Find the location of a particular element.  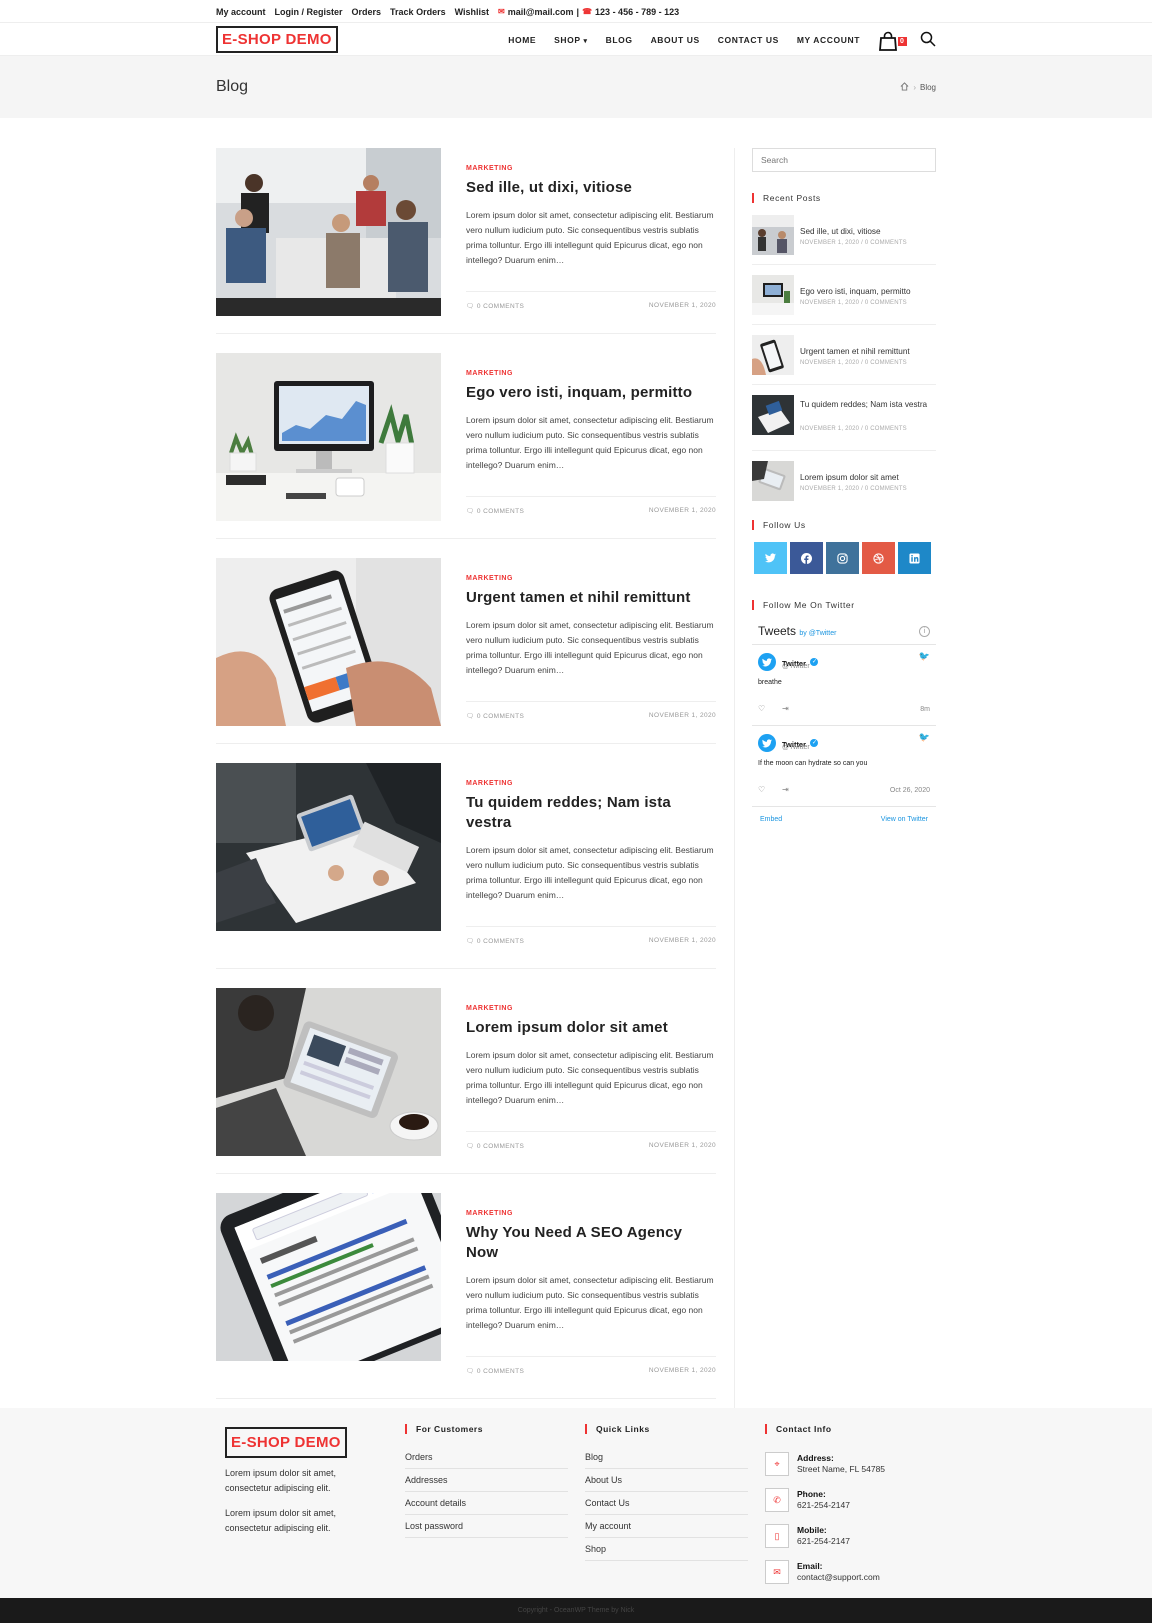

dribbble-icon is located at coordinates (878, 558).